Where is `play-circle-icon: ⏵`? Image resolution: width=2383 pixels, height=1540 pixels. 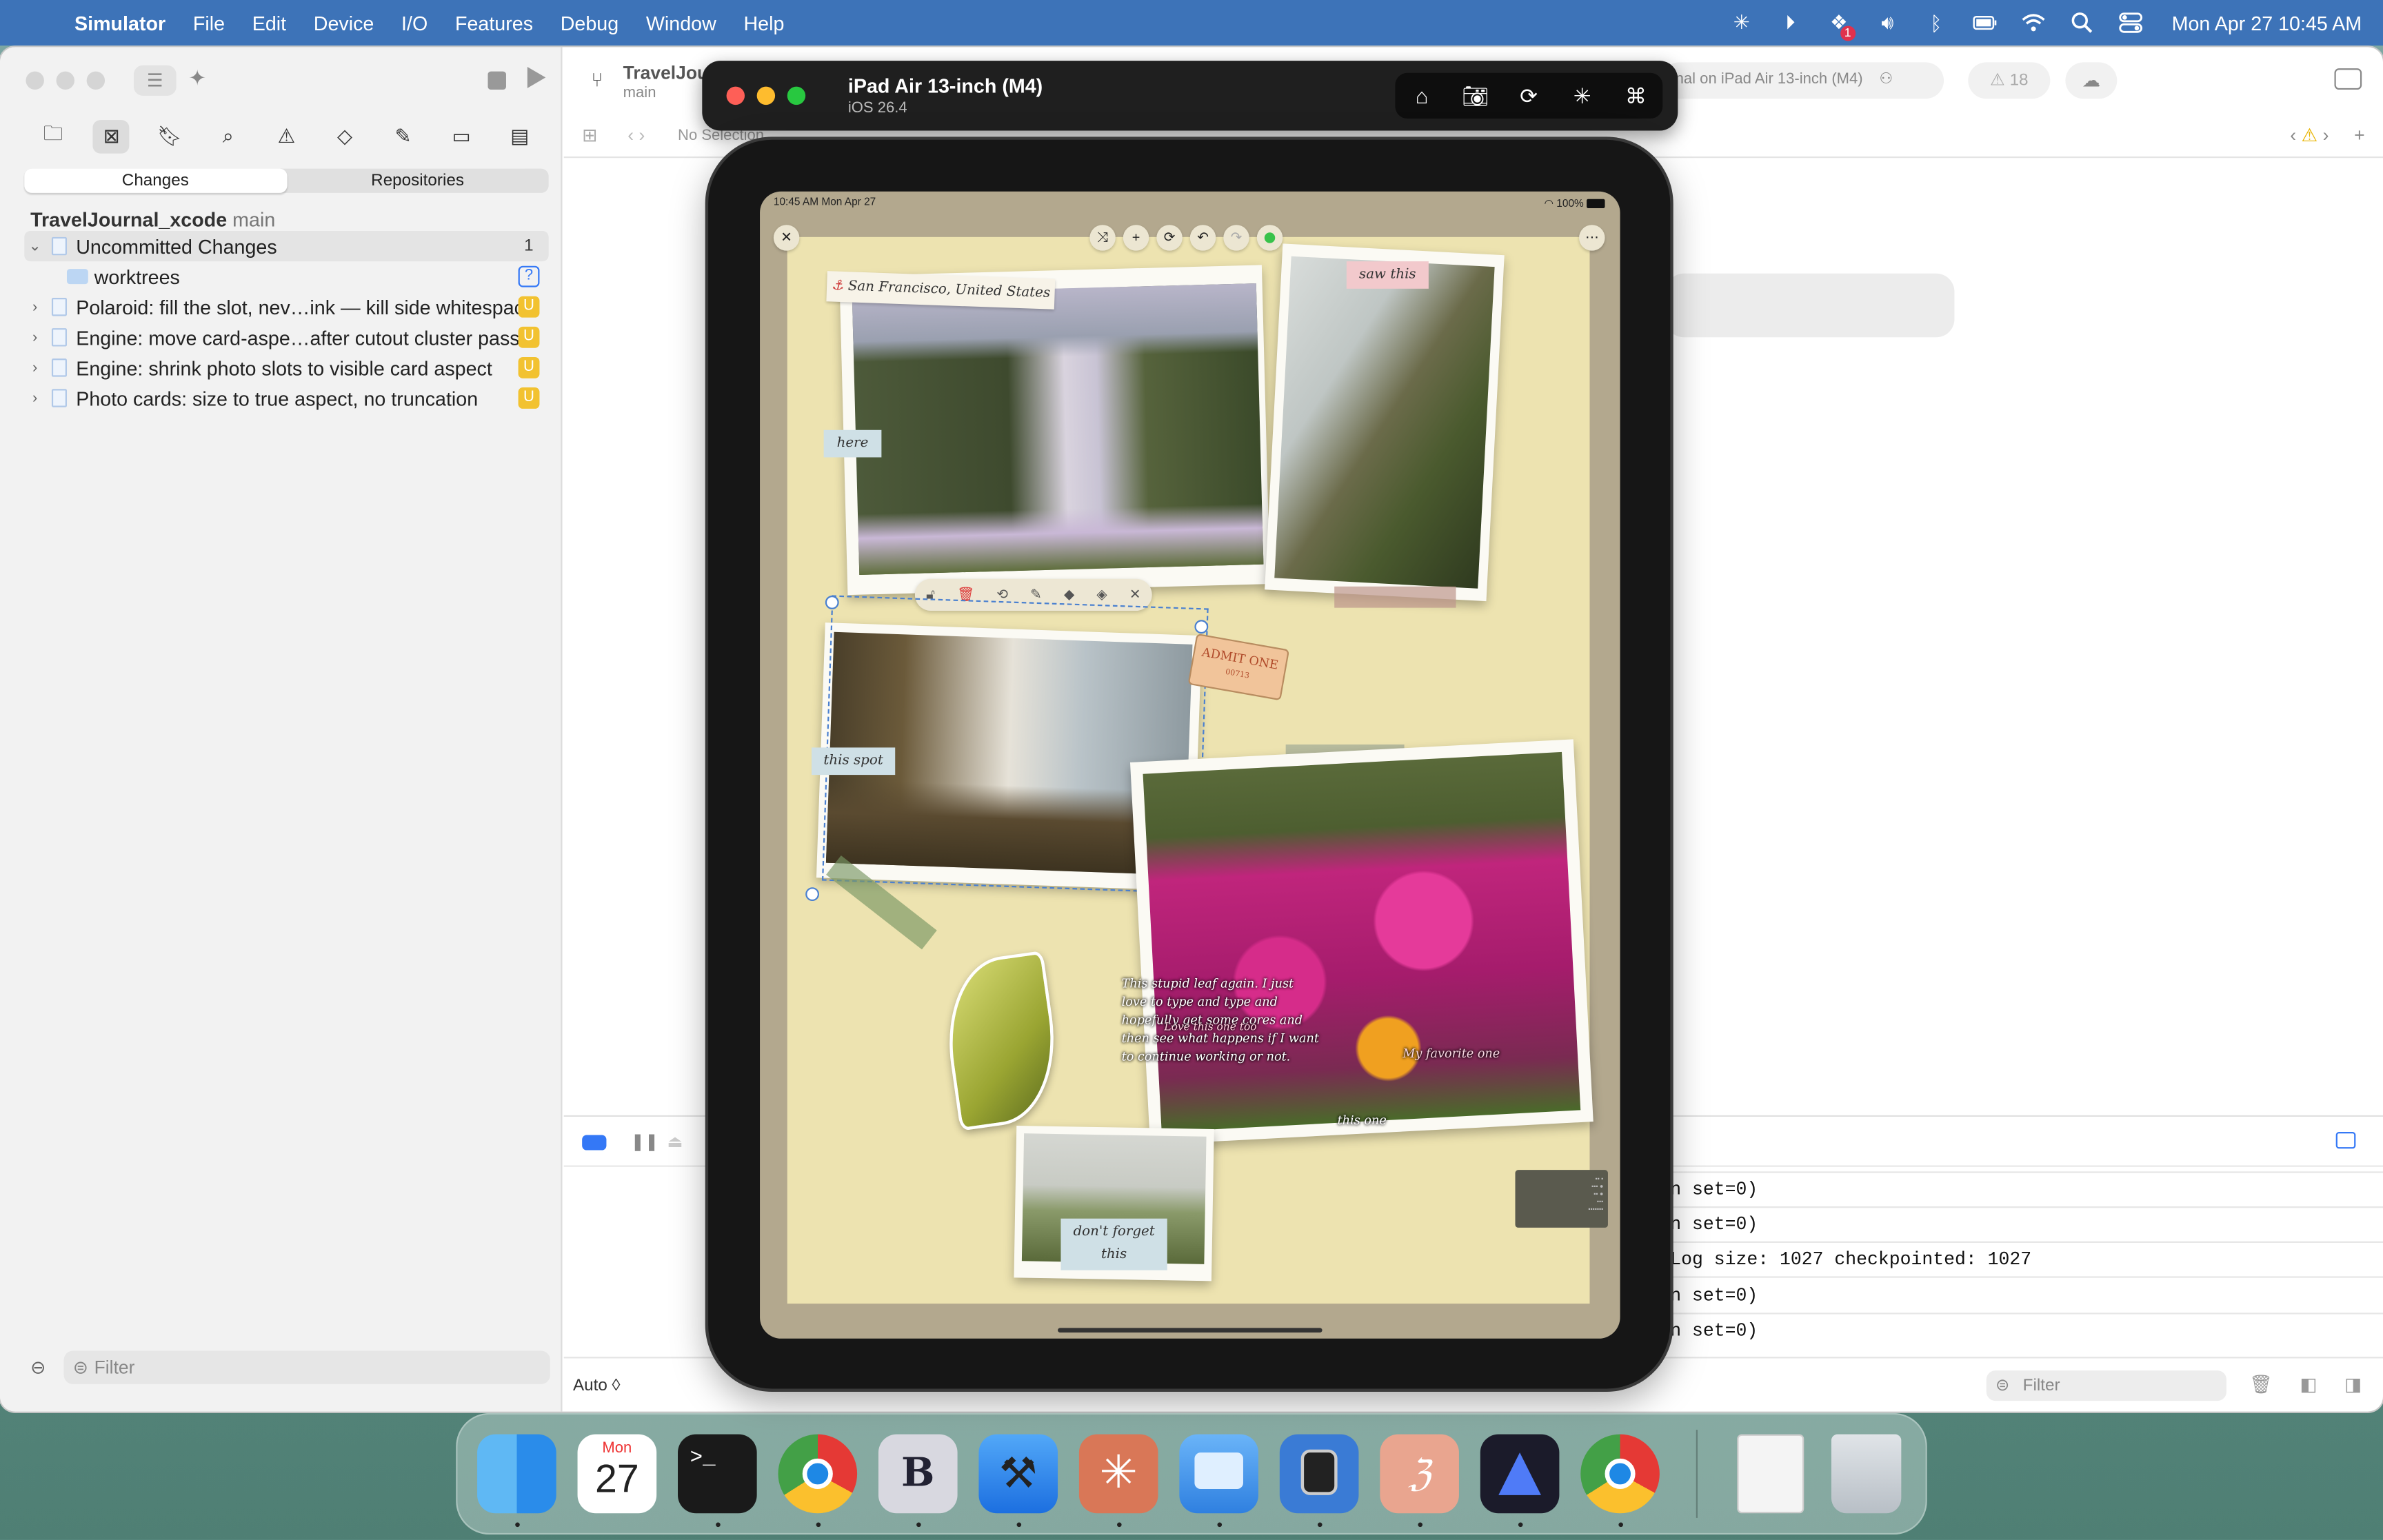 play-circle-icon: ⏵ is located at coordinates (1790, 23).